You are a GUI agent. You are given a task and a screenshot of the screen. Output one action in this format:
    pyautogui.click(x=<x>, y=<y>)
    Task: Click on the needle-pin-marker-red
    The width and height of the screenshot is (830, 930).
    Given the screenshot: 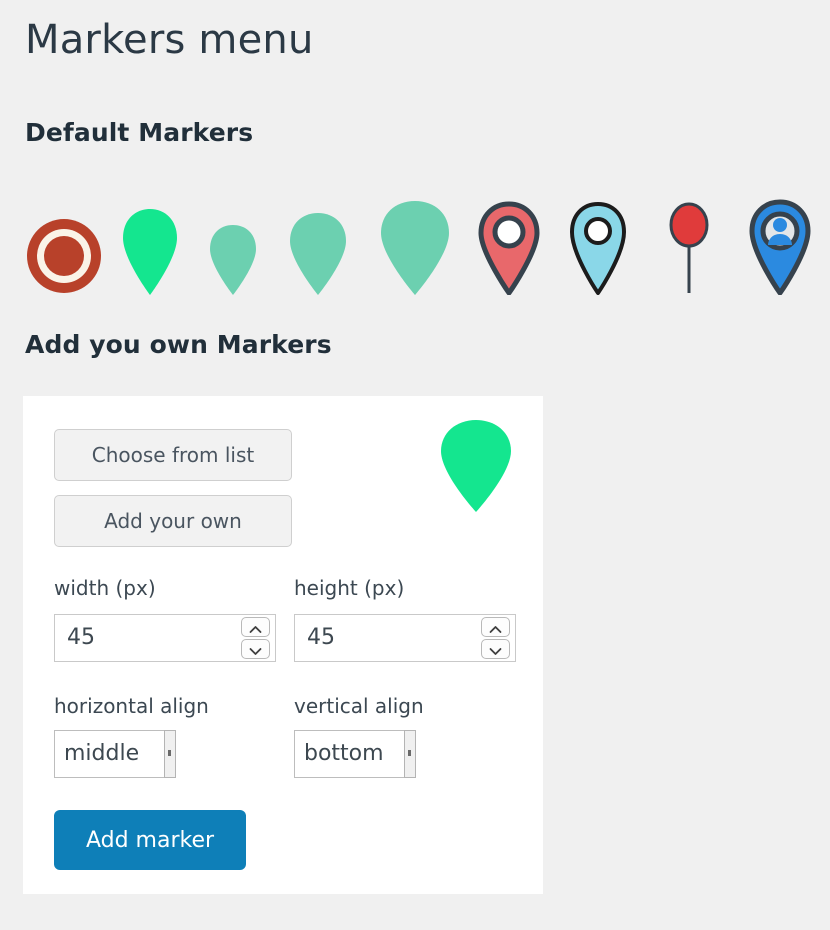 What is the action you would take?
    pyautogui.click(x=689, y=248)
    